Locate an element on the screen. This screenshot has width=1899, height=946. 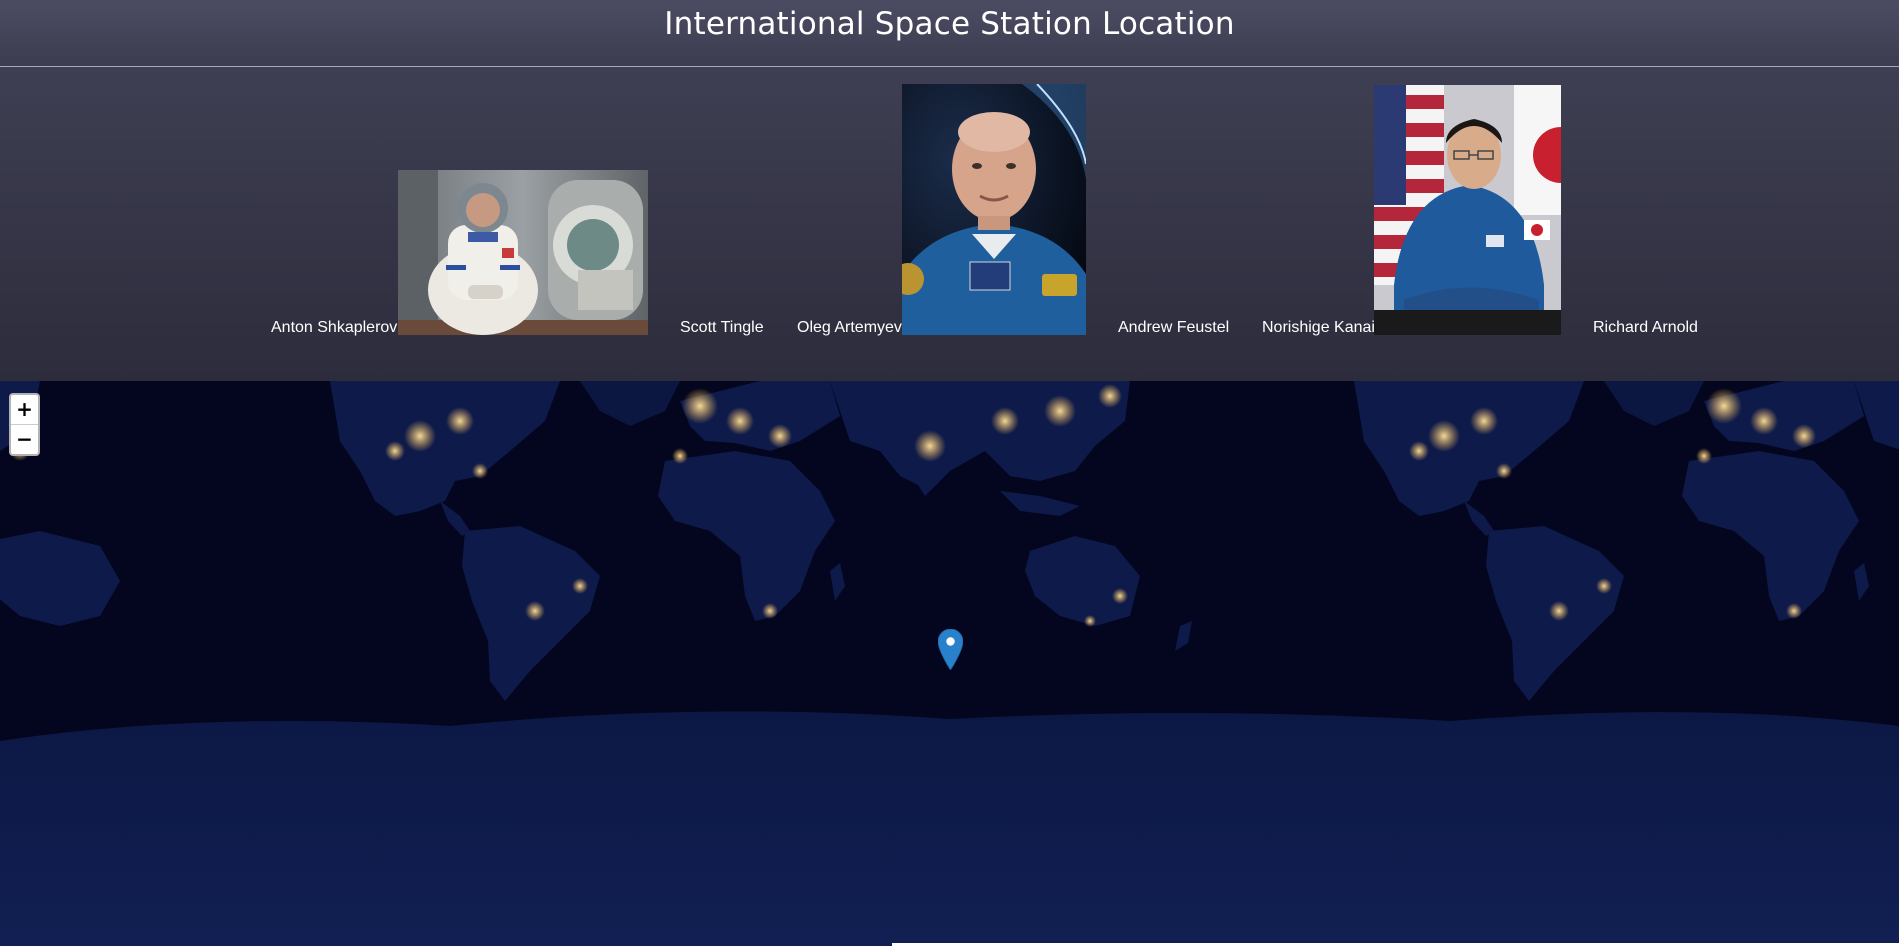
crew-name-richard-arnold: Richard Arnold is located at coordinates (1645, 327).